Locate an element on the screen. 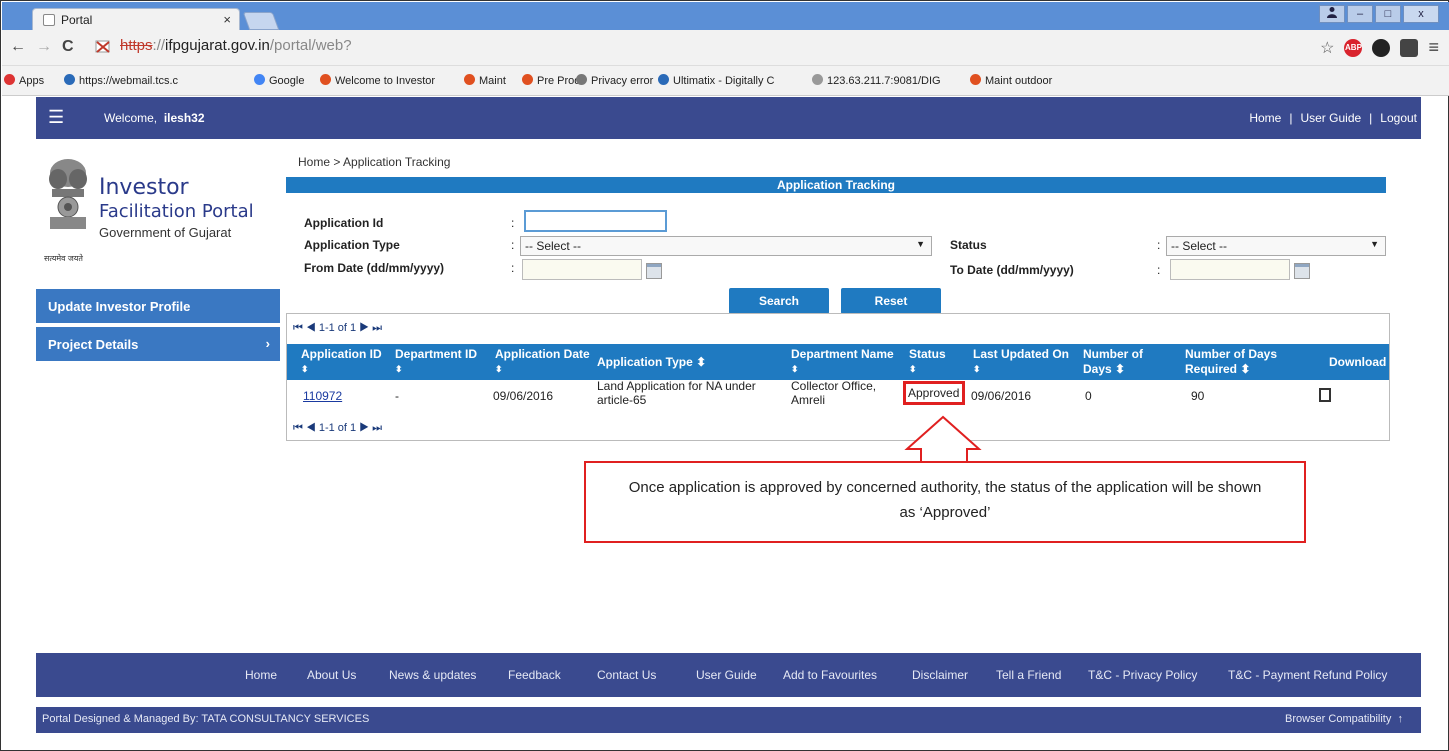 This screenshot has width=1449, height=751. col-number-of-days: Number of Days ⬍ is located at coordinates (1113, 362).